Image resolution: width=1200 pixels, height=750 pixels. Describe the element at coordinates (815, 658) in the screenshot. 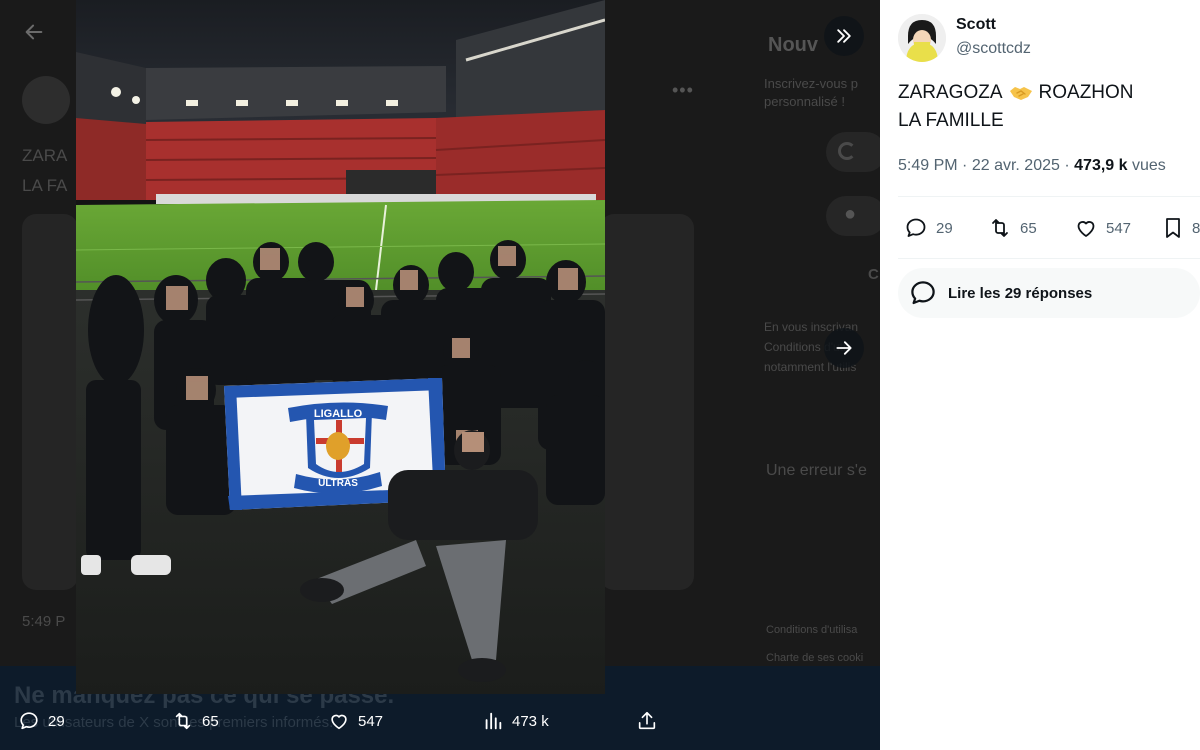

I see `background-footer2: Charte de ses cooki` at that location.